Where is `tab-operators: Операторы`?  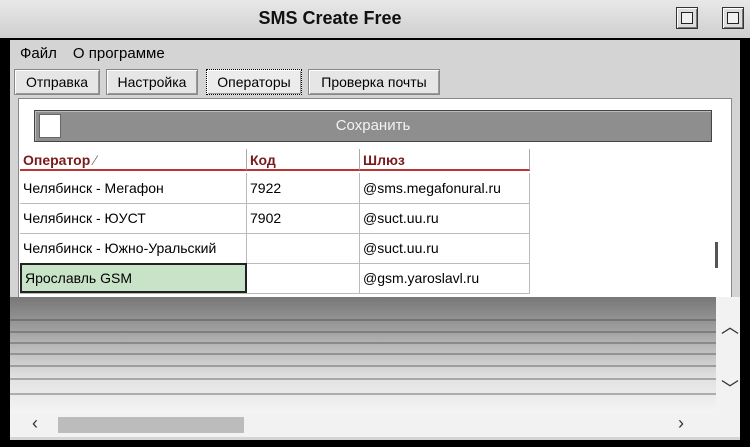 tab-operators: Операторы is located at coordinates (254, 82).